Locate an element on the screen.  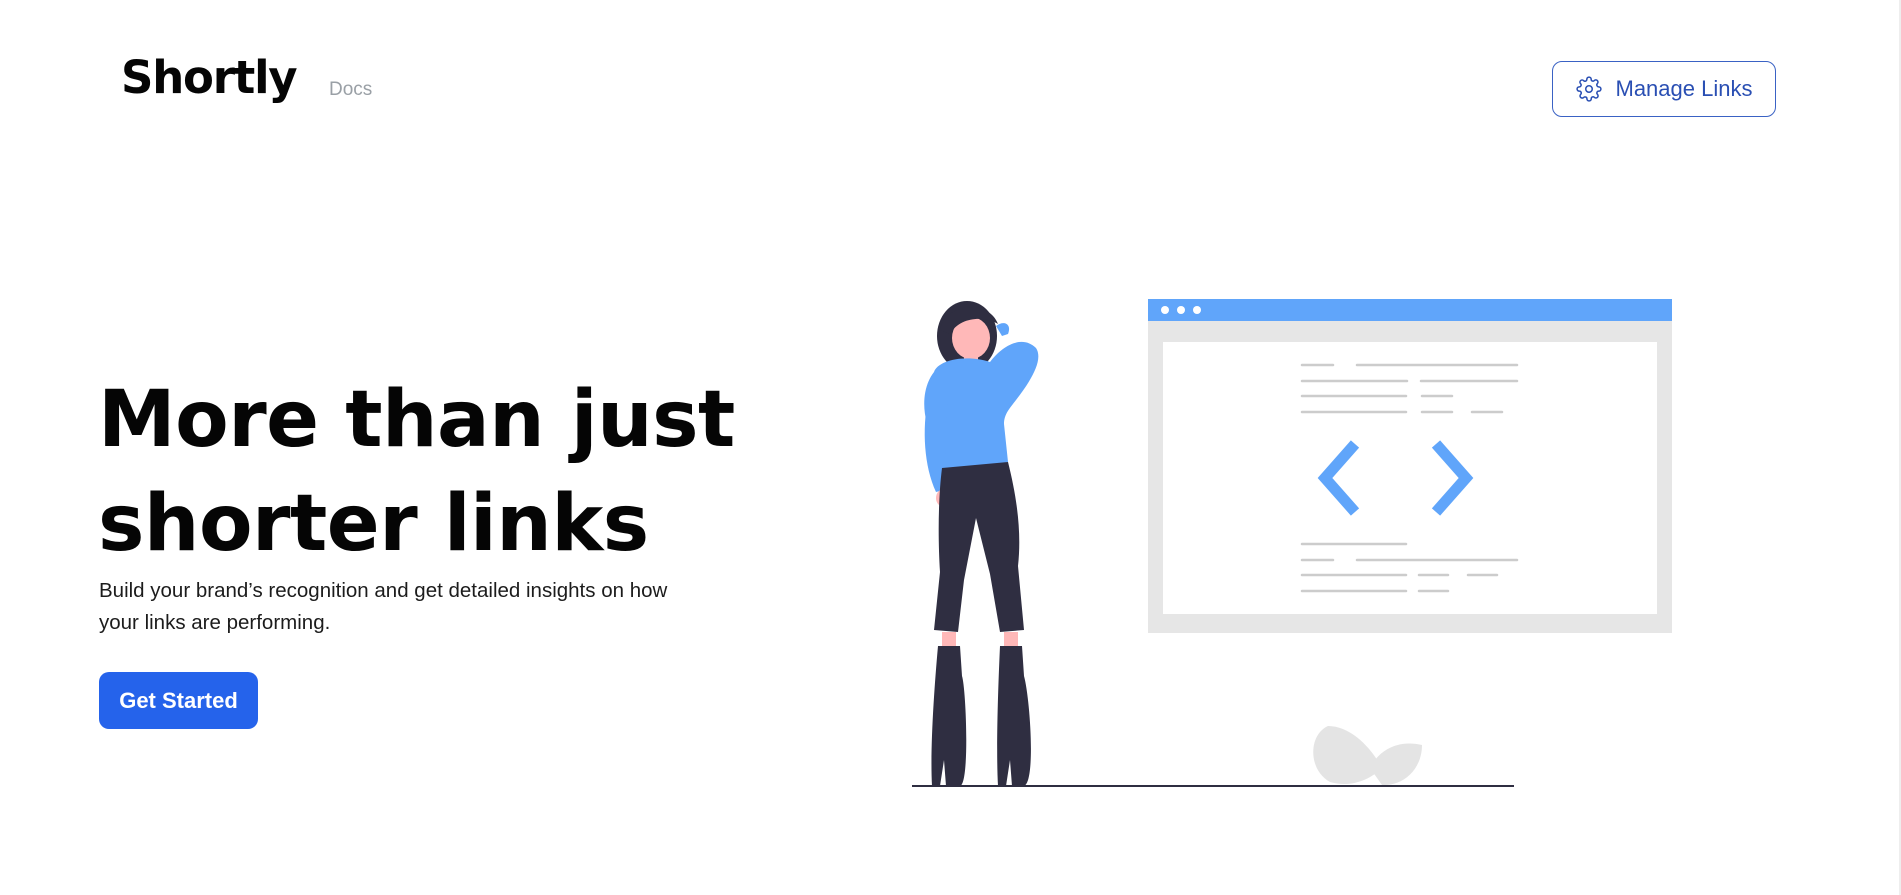
plant-illustration is located at coordinates (1367, 756).